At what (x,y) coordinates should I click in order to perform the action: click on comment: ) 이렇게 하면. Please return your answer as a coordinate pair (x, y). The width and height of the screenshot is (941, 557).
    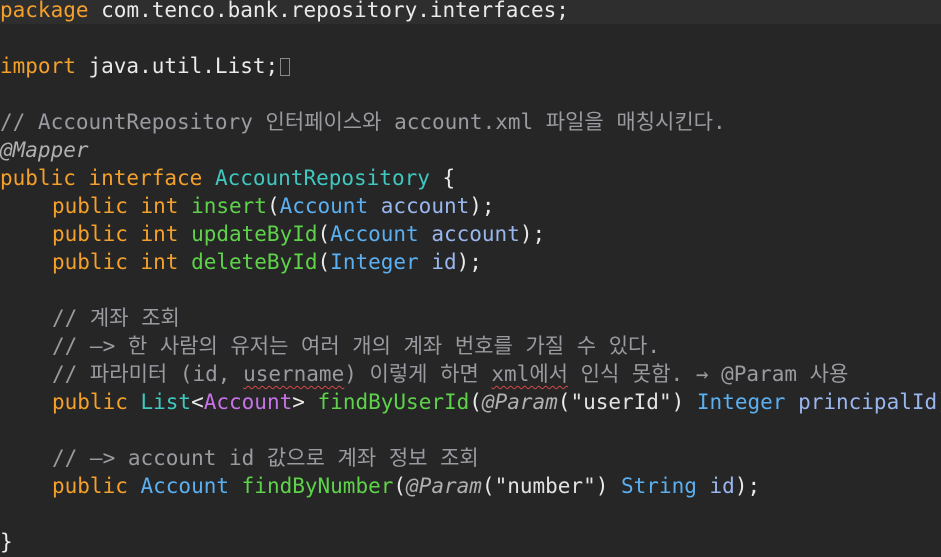
    Looking at the image, I should click on (418, 374).